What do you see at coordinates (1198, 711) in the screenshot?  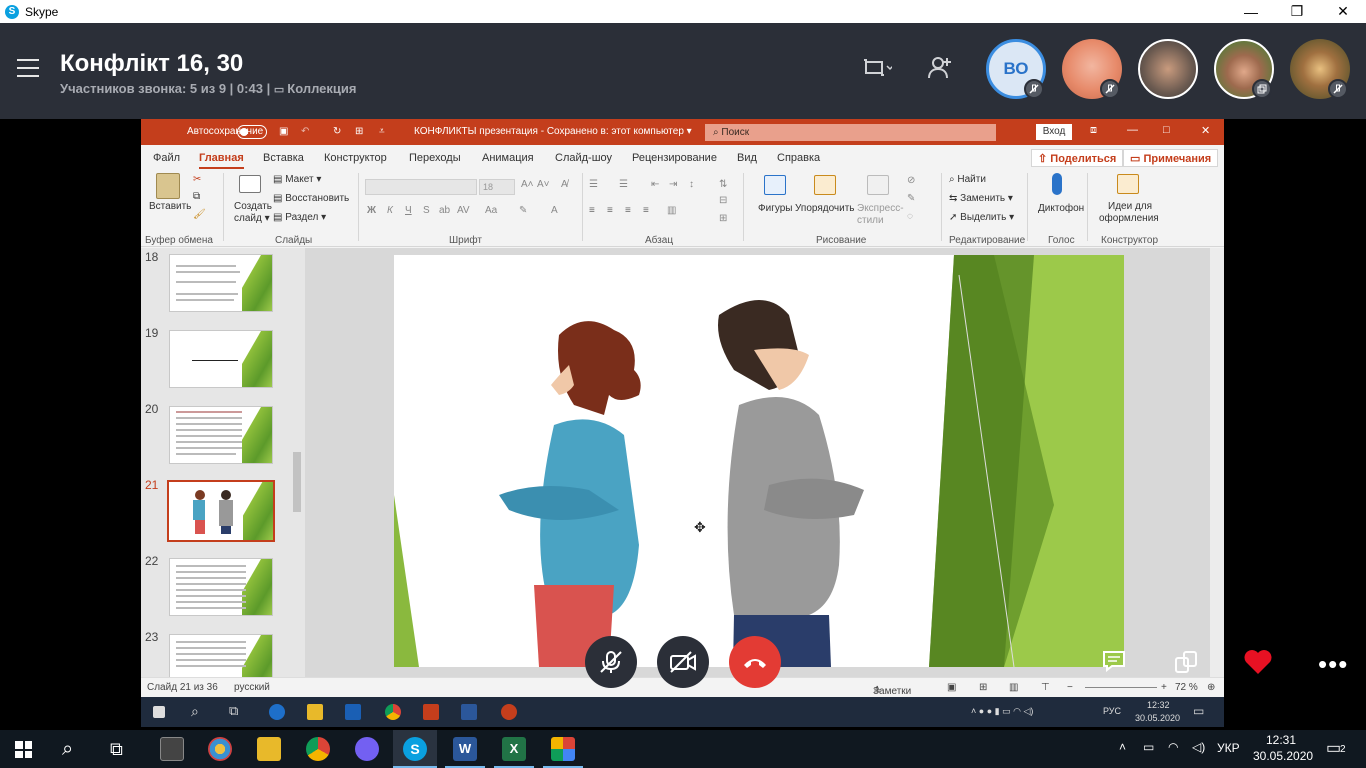 I see `remote-notifications-icon: ▭` at bounding box center [1198, 711].